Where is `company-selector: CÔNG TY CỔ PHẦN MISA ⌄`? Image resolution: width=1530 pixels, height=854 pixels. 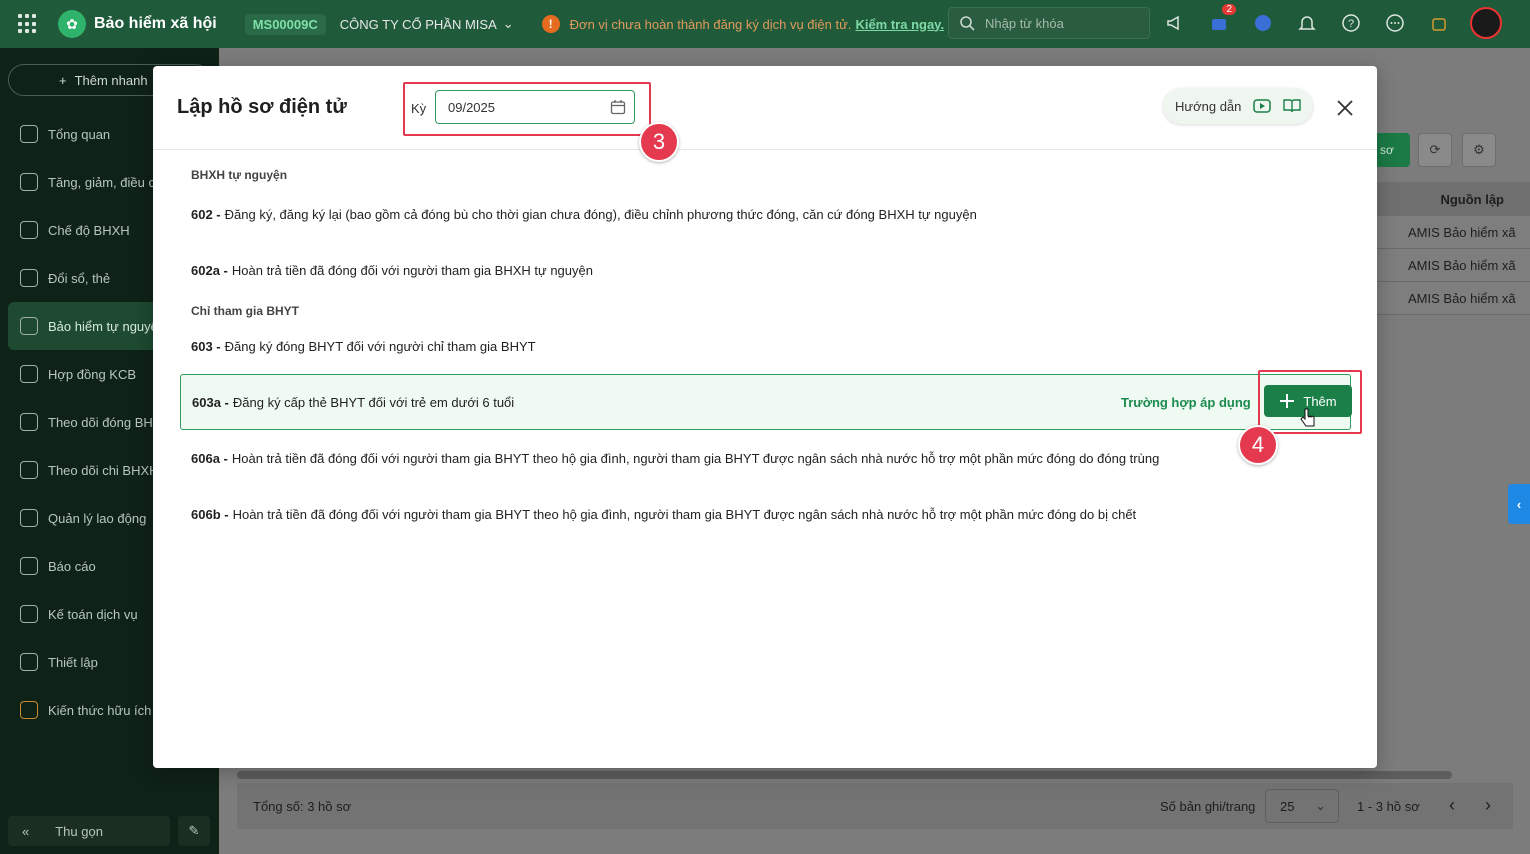 company-selector: CÔNG TY CỔ PHẦN MISA ⌄ is located at coordinates (427, 24).